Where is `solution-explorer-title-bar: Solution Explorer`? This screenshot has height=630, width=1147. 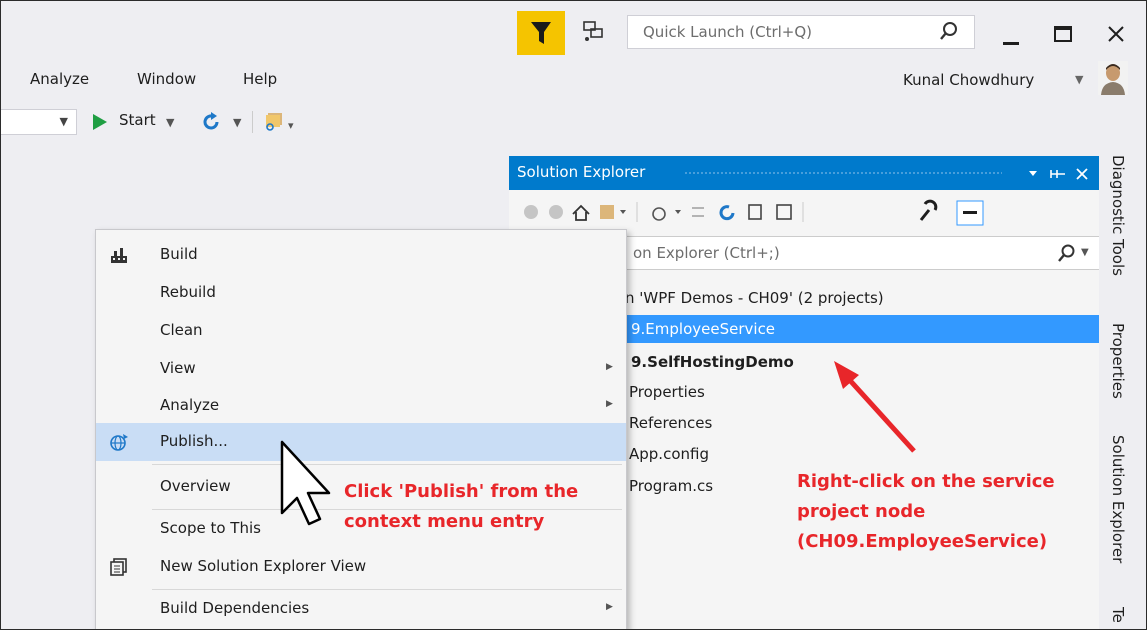 solution-explorer-title-bar: Solution Explorer is located at coordinates (804, 173).